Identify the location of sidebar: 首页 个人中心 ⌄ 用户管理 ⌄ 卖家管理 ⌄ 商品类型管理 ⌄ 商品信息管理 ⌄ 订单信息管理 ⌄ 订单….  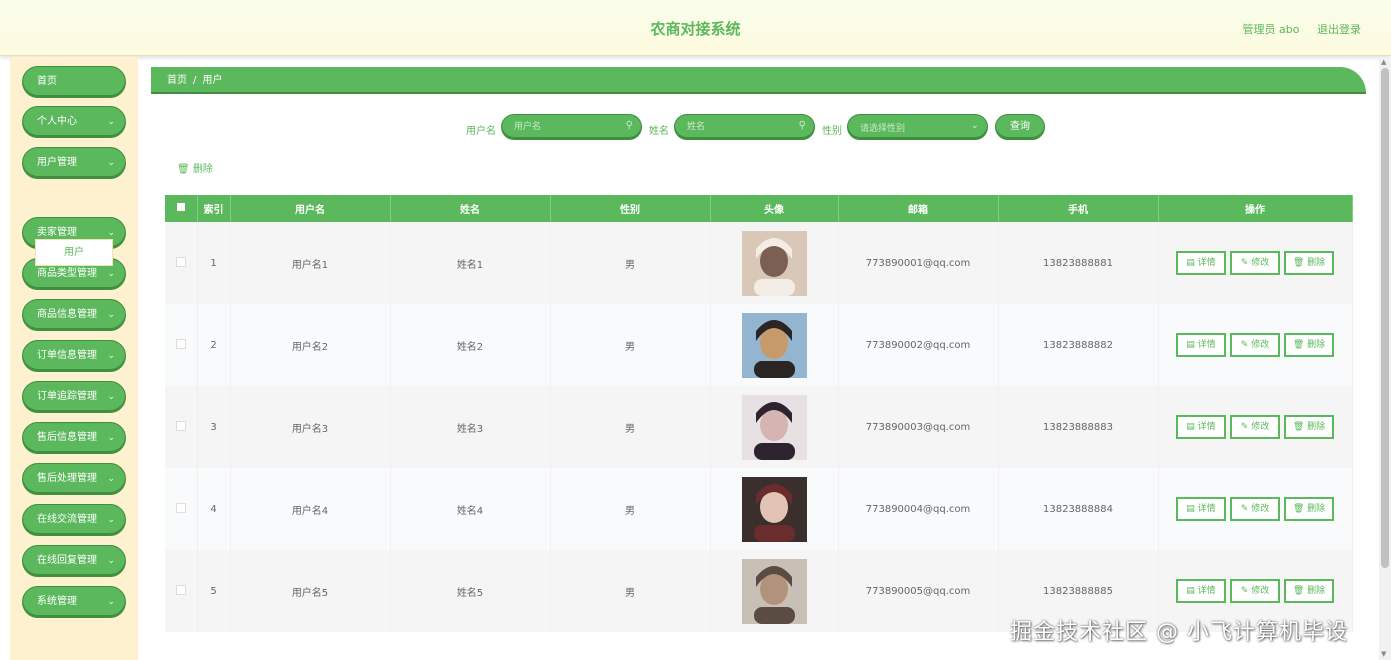
(74, 358).